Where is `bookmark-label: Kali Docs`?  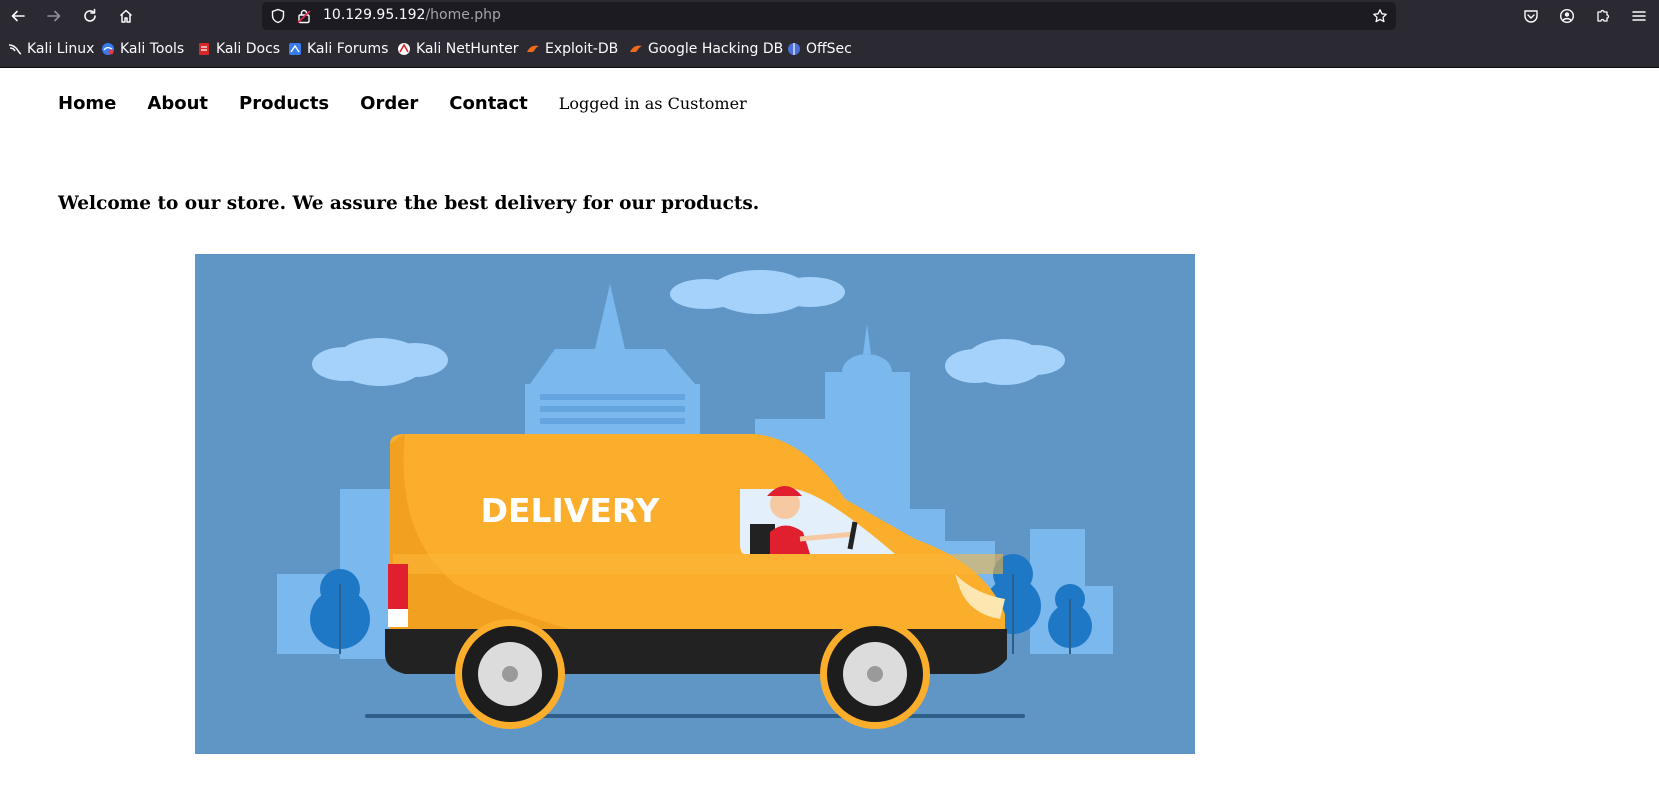 bookmark-label: Kali Docs is located at coordinates (248, 49).